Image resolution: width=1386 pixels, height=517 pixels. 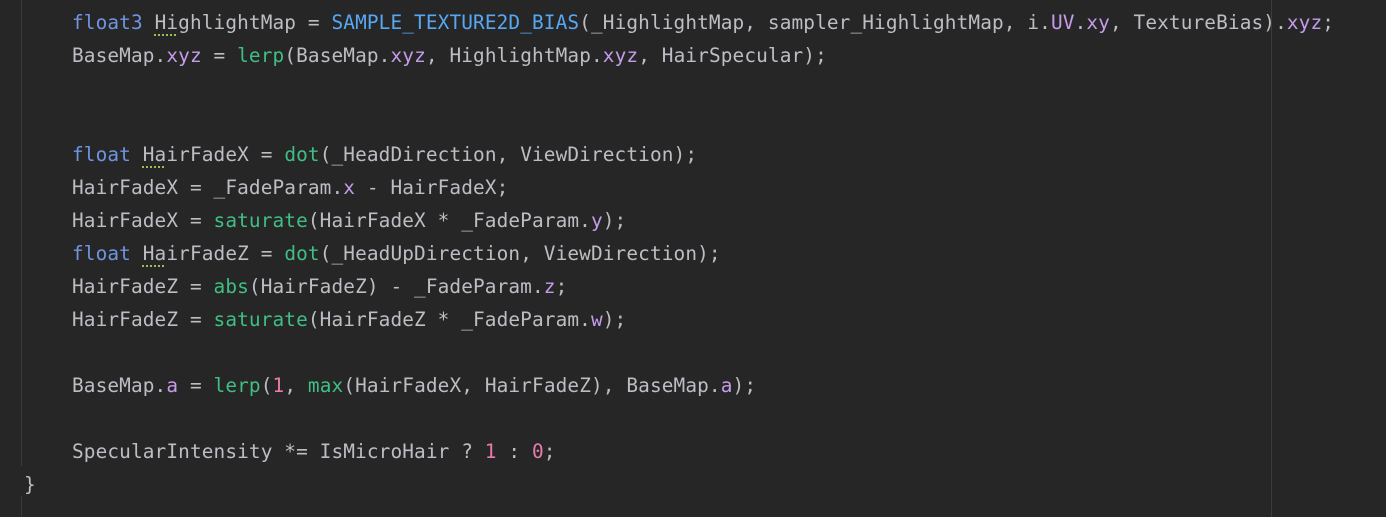 I want to click on code-token: ,, so click(x=296, y=385).